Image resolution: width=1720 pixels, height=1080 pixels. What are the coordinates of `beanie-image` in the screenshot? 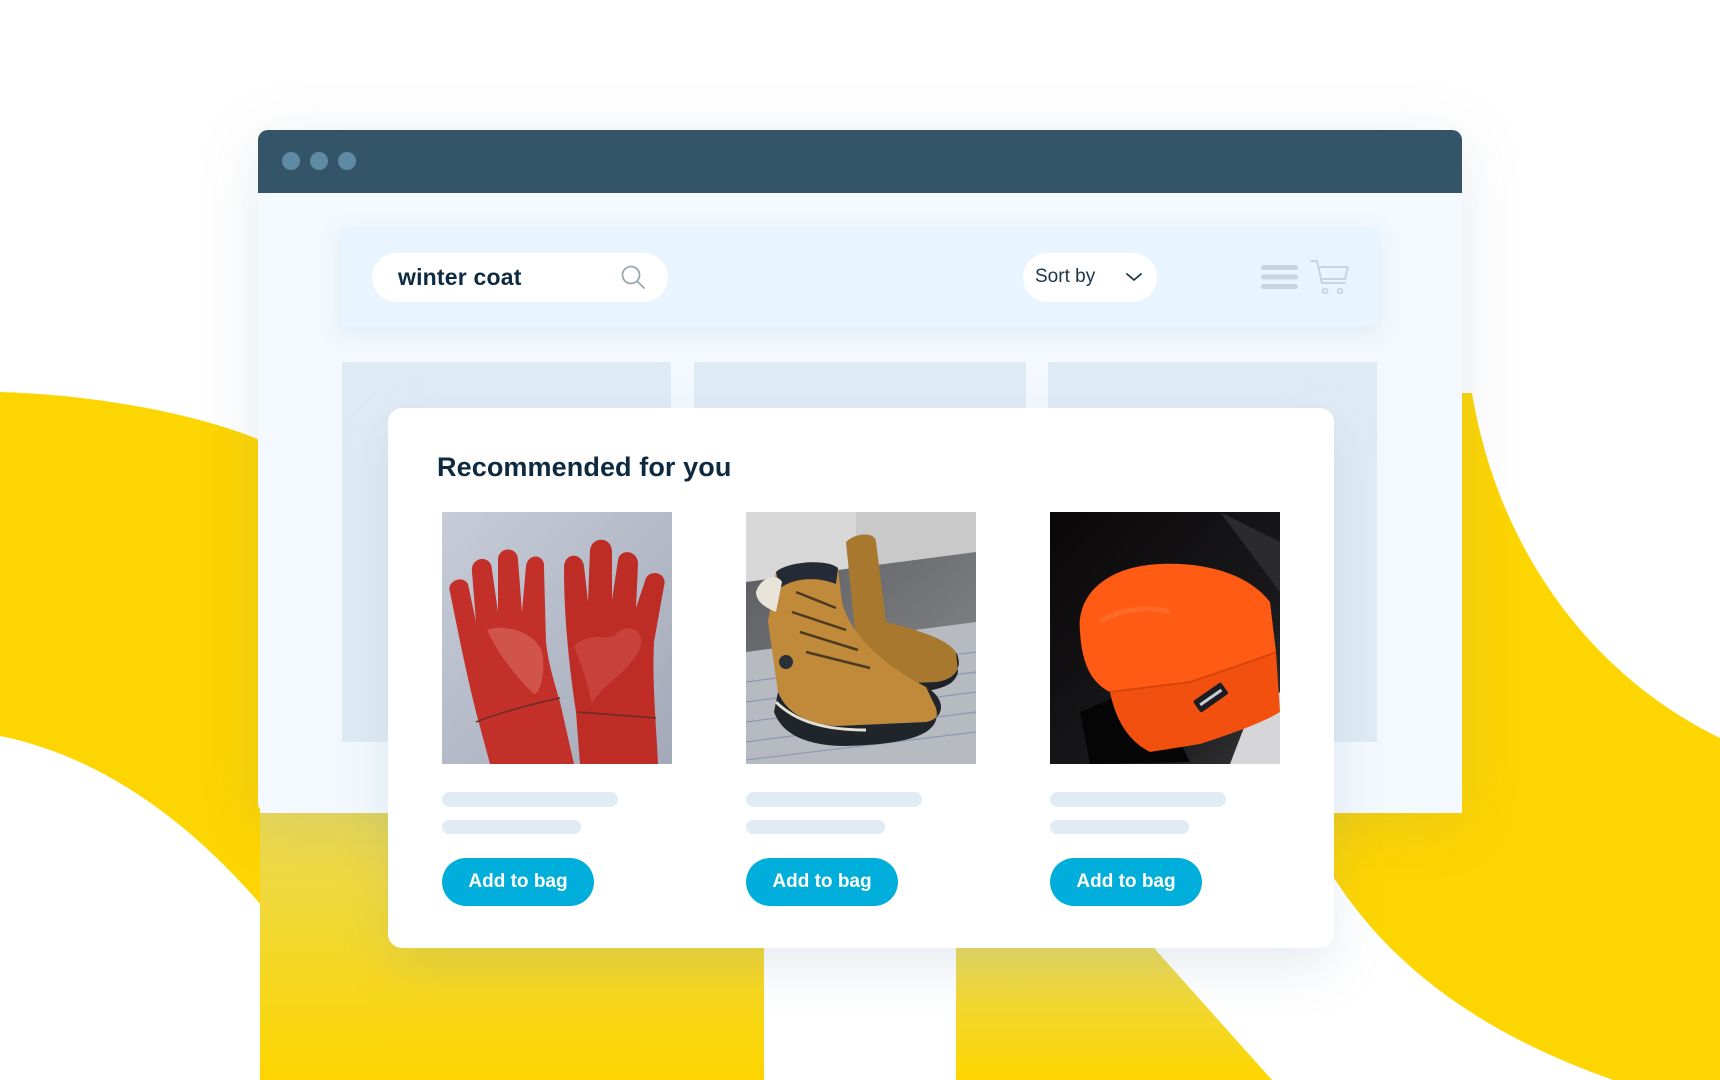 It's located at (1165, 638).